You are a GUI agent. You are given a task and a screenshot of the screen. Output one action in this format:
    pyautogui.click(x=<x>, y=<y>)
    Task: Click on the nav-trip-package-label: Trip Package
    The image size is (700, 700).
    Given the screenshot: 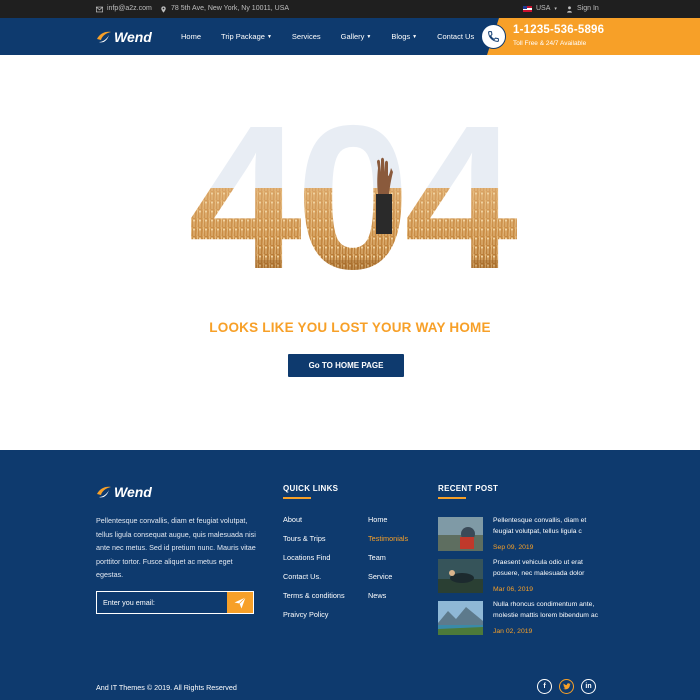 What is the action you would take?
    pyautogui.click(x=243, y=36)
    